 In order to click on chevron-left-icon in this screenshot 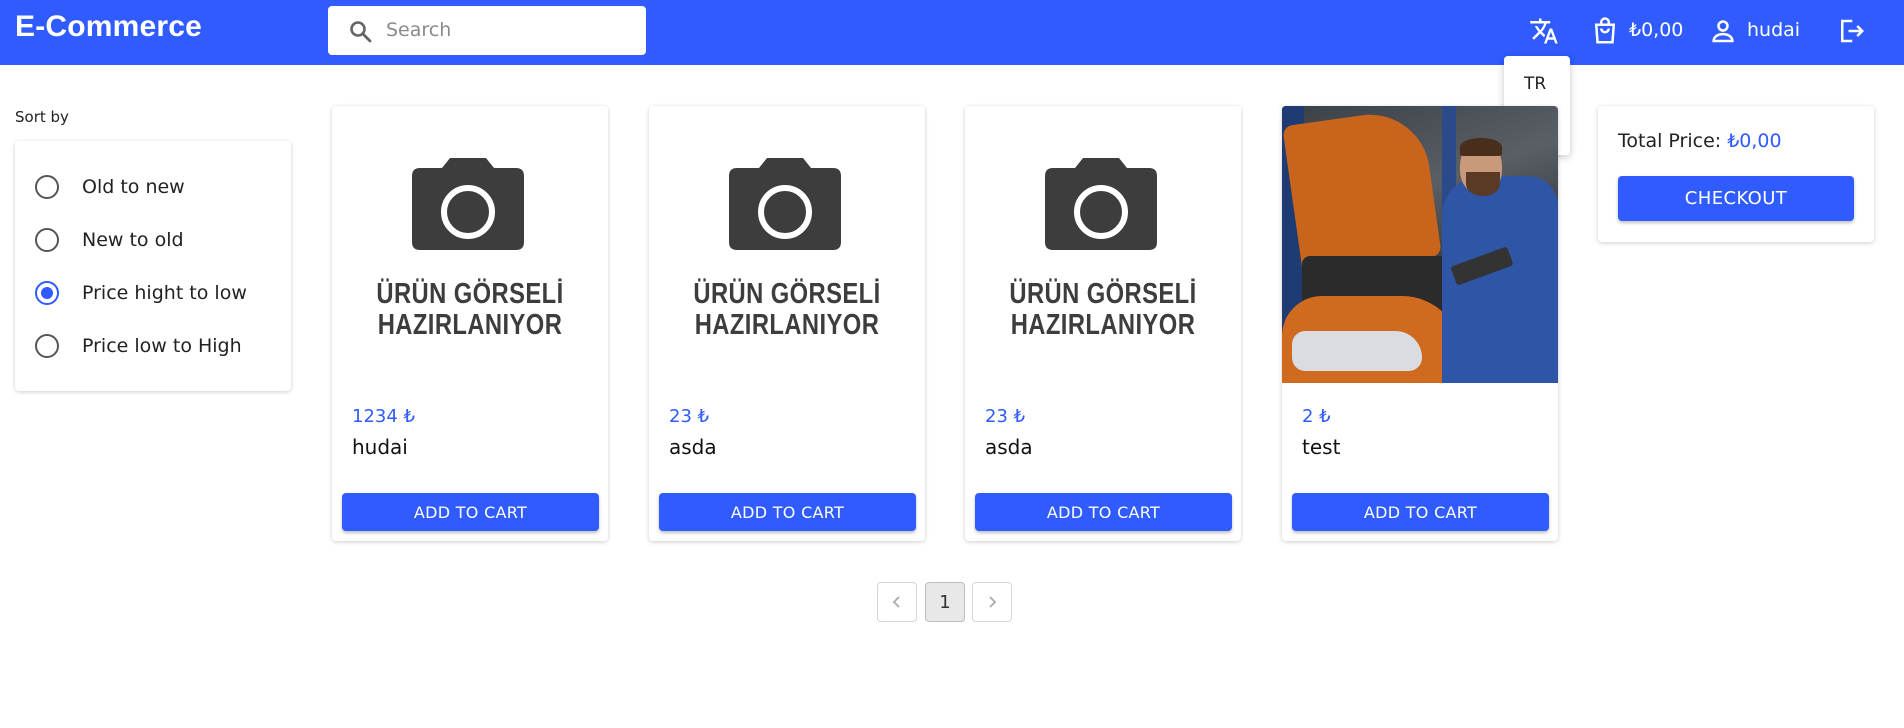, I will do `click(896, 602)`.